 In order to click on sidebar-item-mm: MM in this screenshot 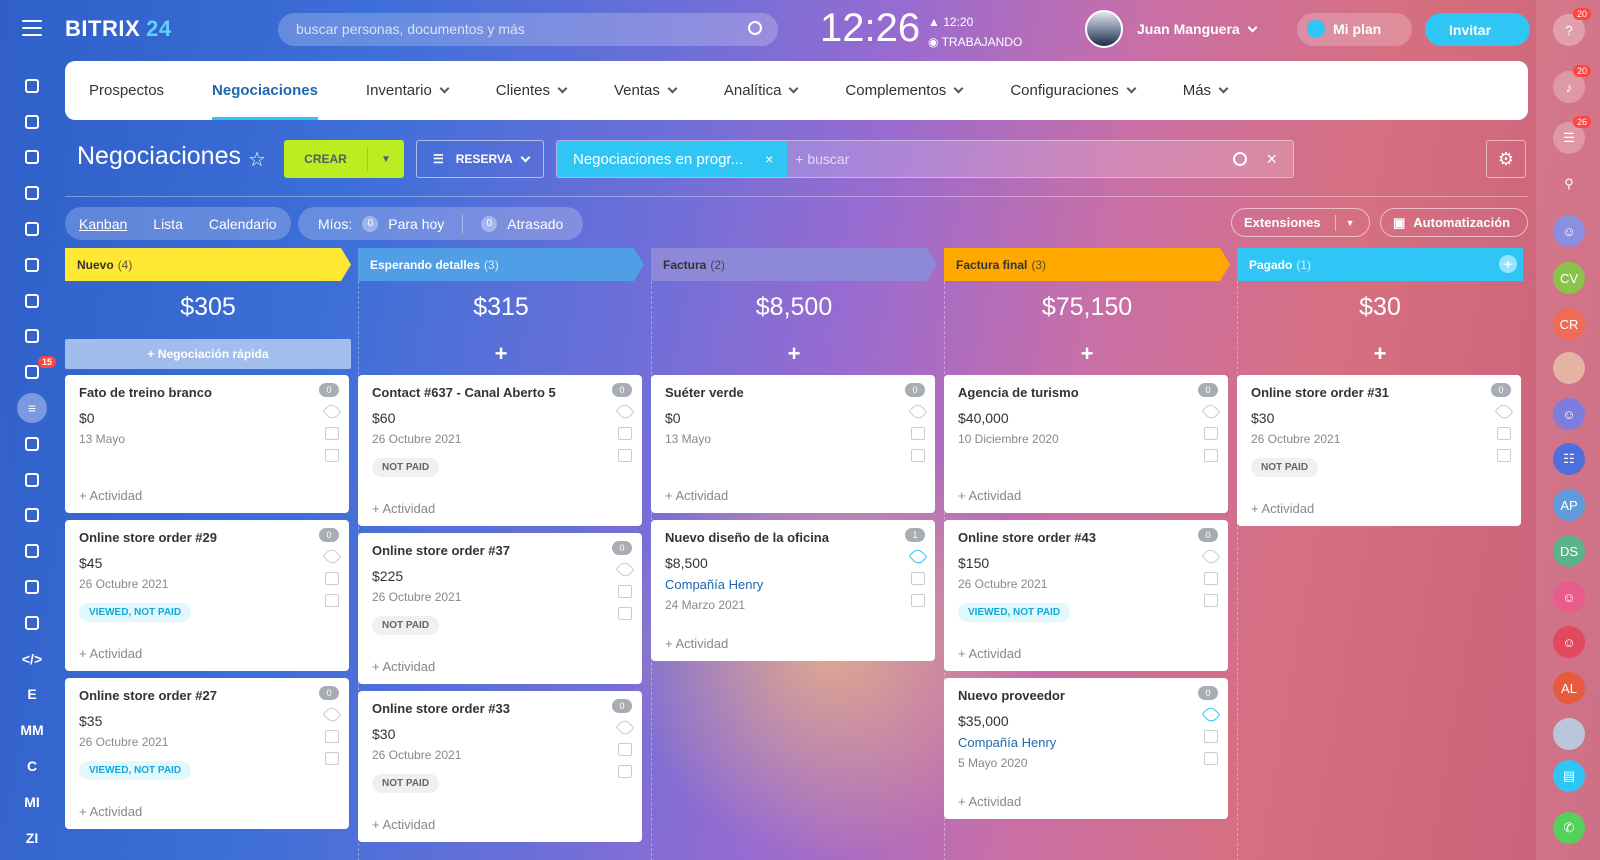, I will do `click(32, 730)`.